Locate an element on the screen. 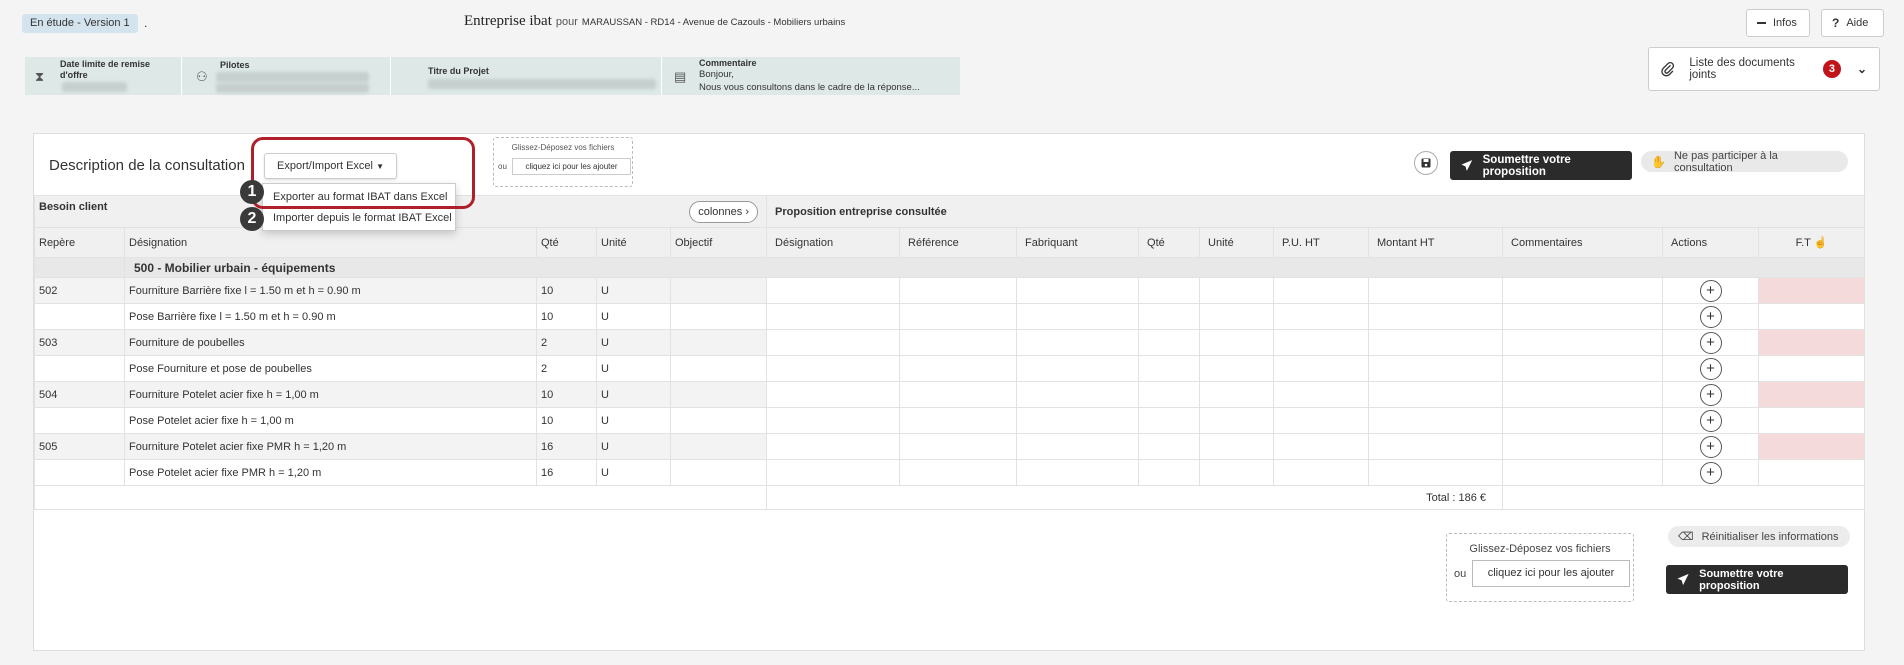 This screenshot has width=1904, height=665. reset-information-button: ⌫ Réinitialiser les informations is located at coordinates (1759, 536).